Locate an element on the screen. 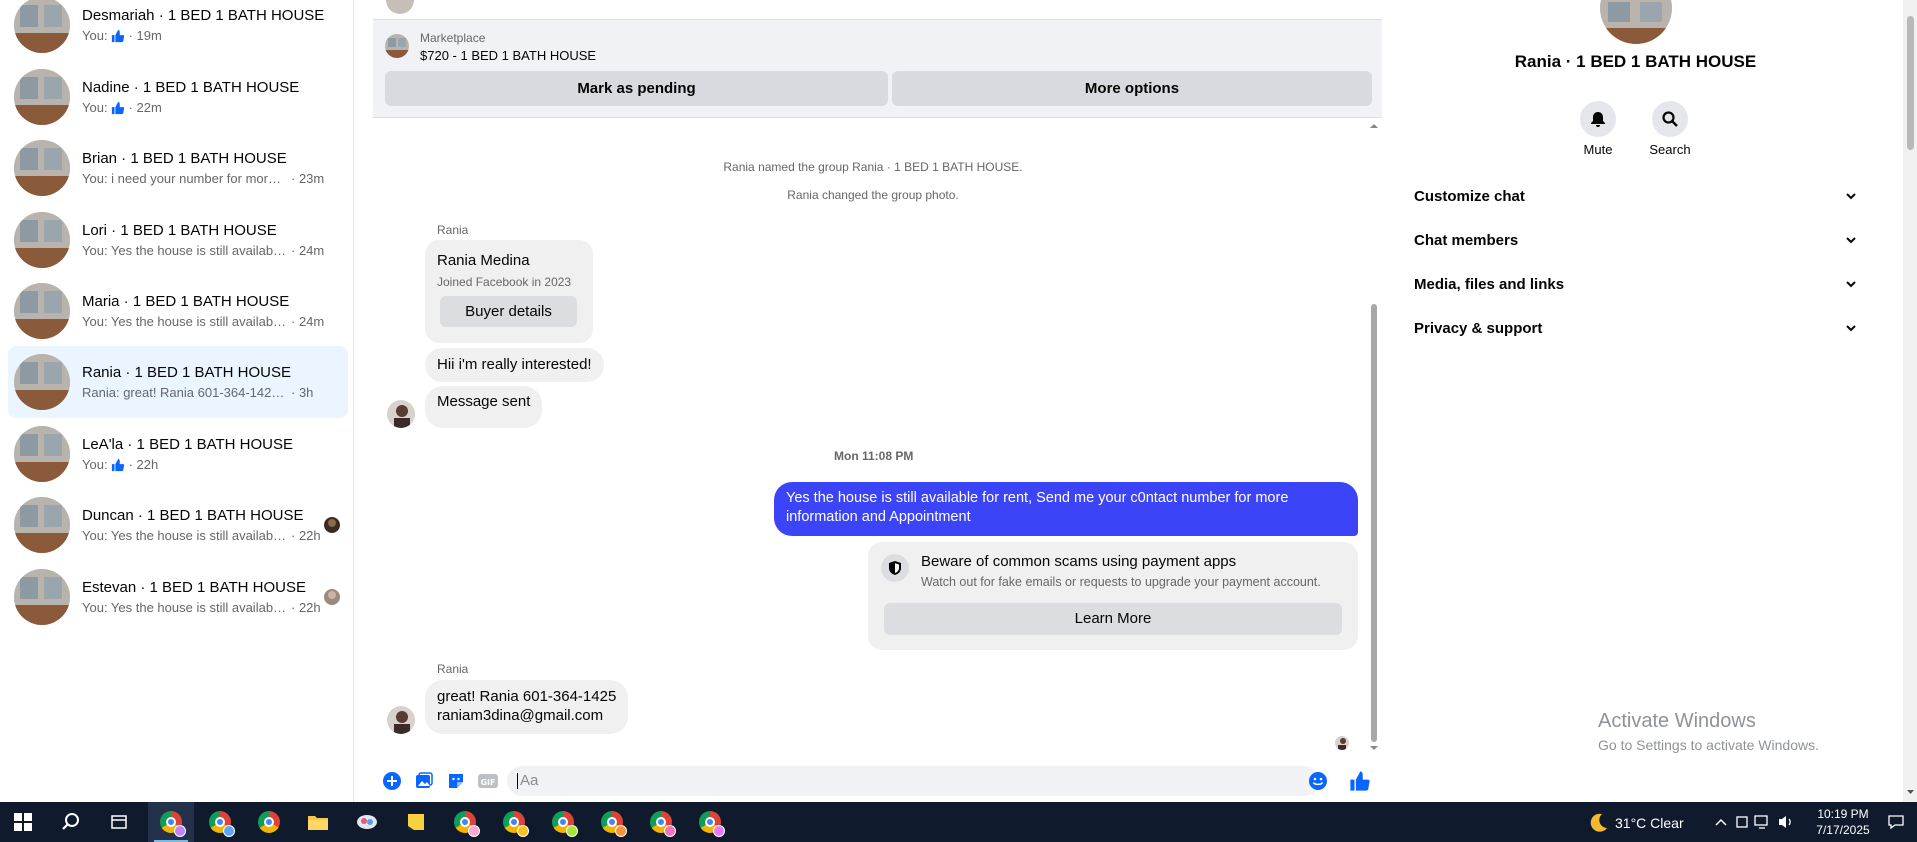  app-icon is located at coordinates (367, 822).